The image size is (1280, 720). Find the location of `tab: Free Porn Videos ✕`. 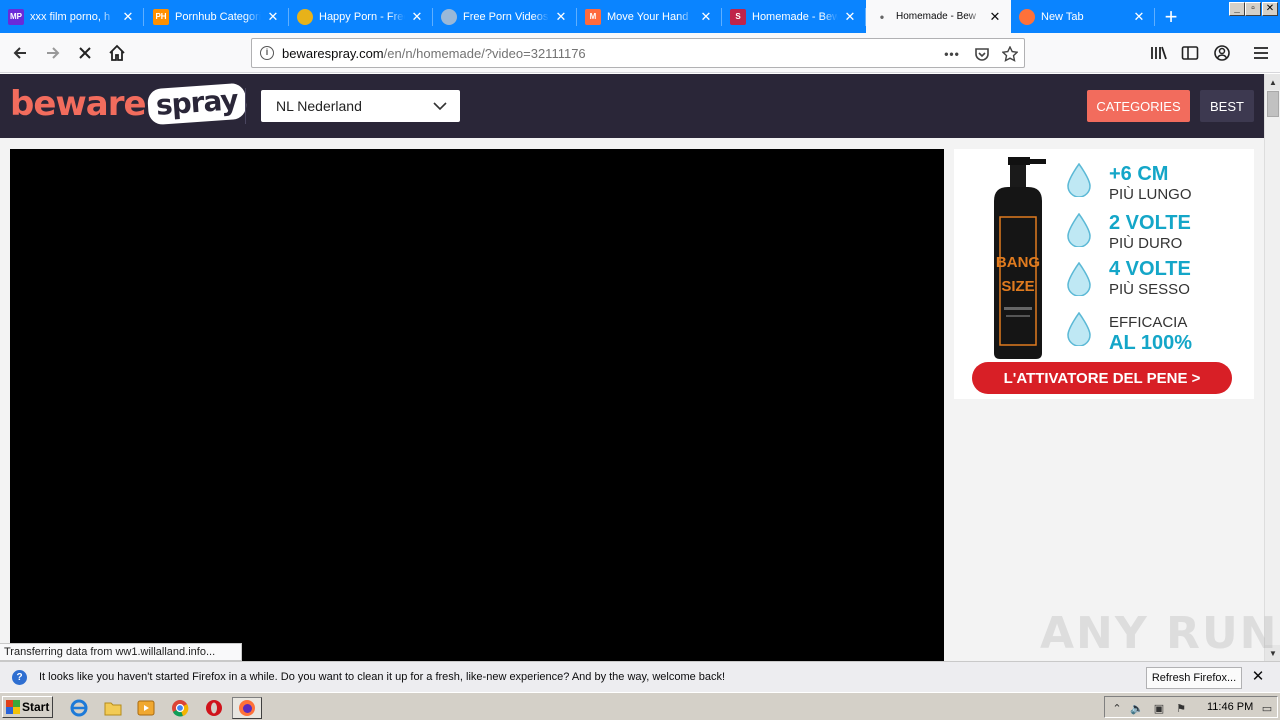

tab: Free Porn Videos ✕ is located at coordinates (505, 16).